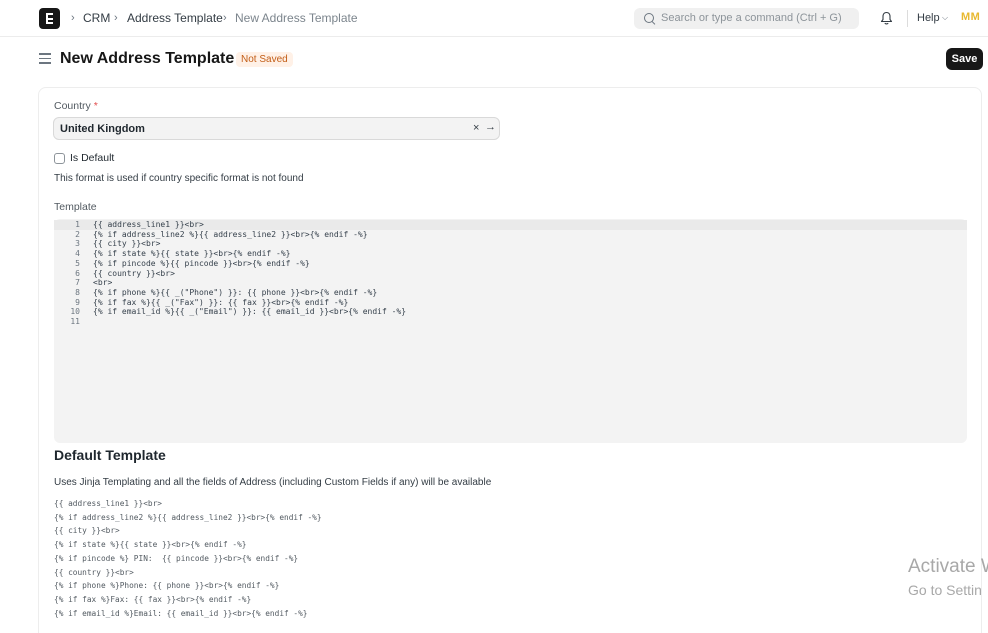  Describe the element at coordinates (886, 18) in the screenshot. I see `bell-icon` at that location.